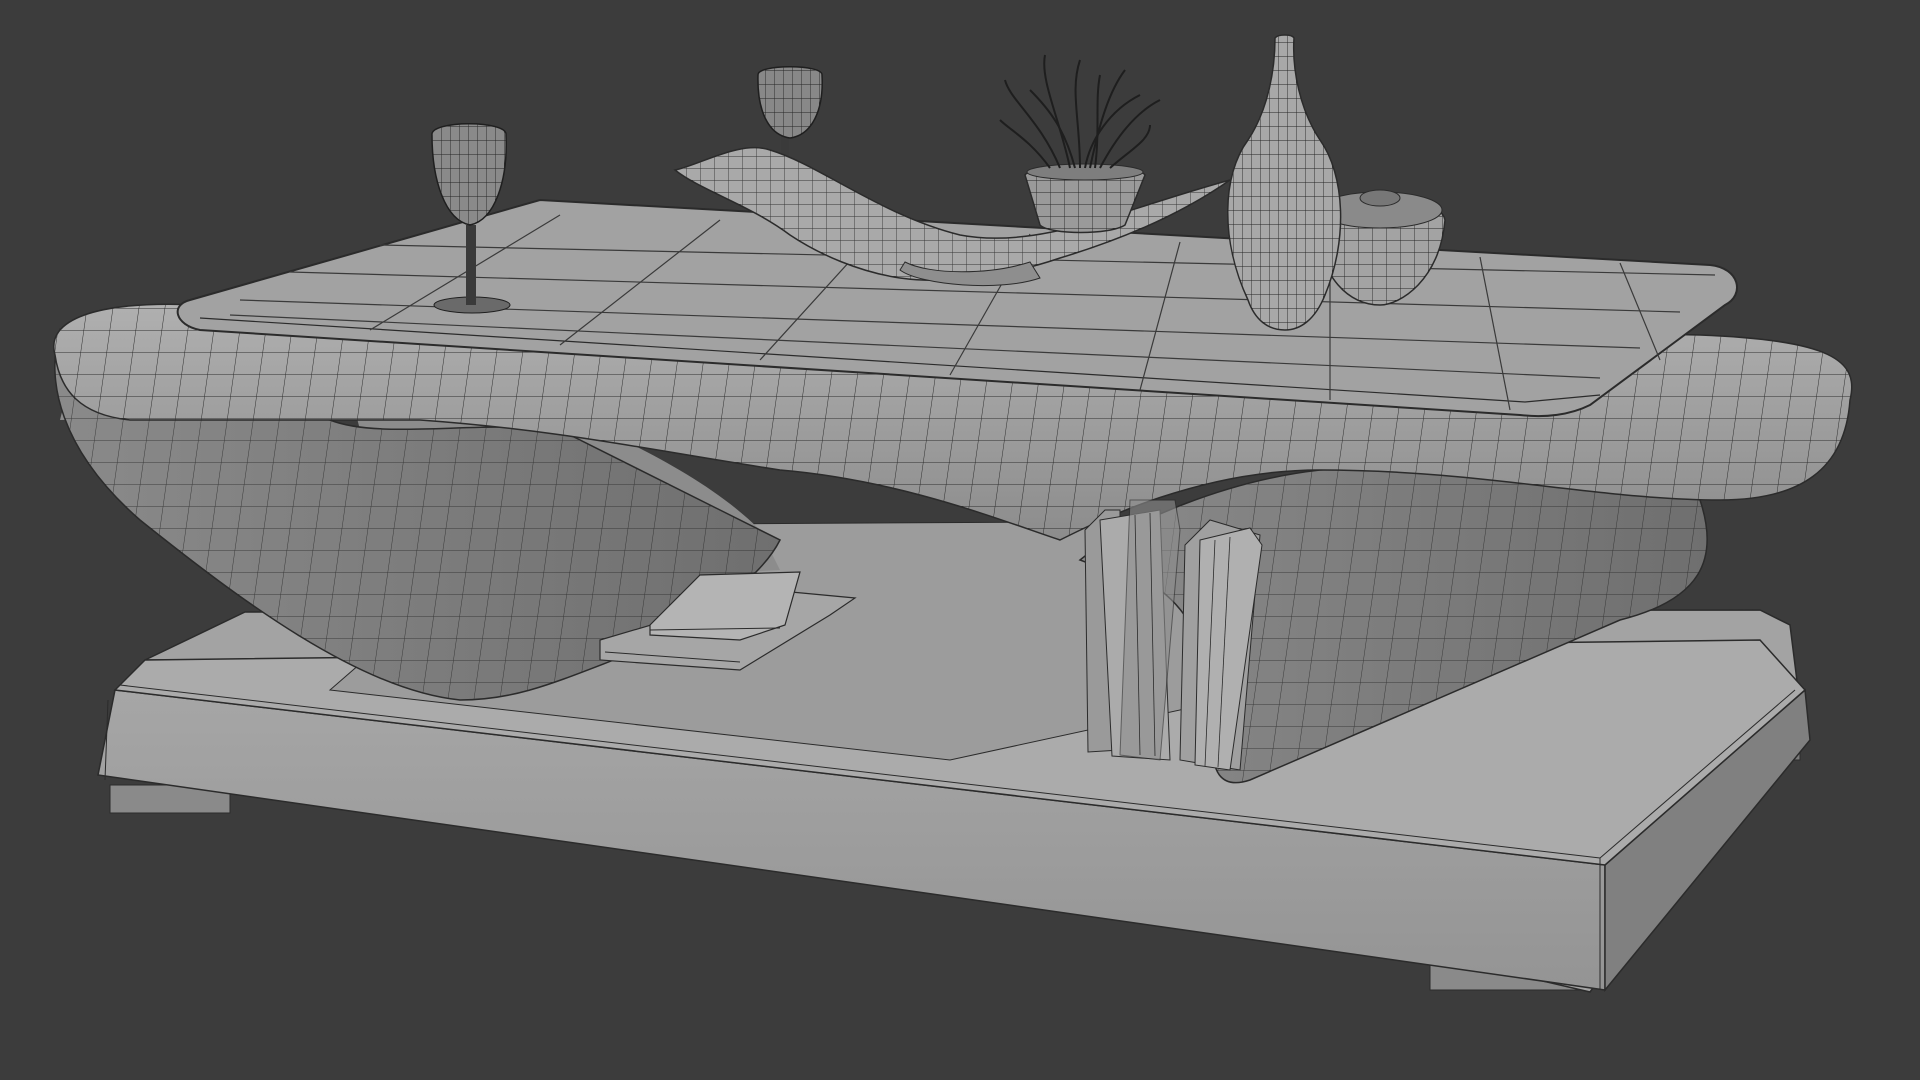  Describe the element at coordinates (1284, 182) in the screenshot. I see `vase-tall` at that location.